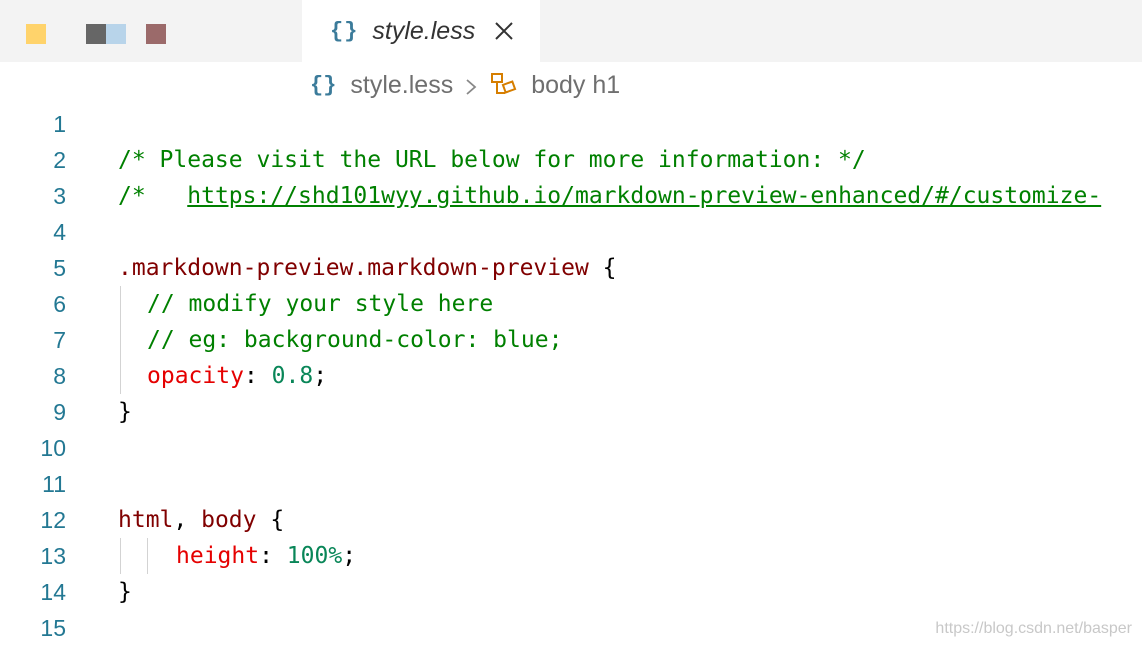 The image size is (1142, 646). Describe the element at coordinates (571, 232) in the screenshot. I see `code-line: 4` at that location.